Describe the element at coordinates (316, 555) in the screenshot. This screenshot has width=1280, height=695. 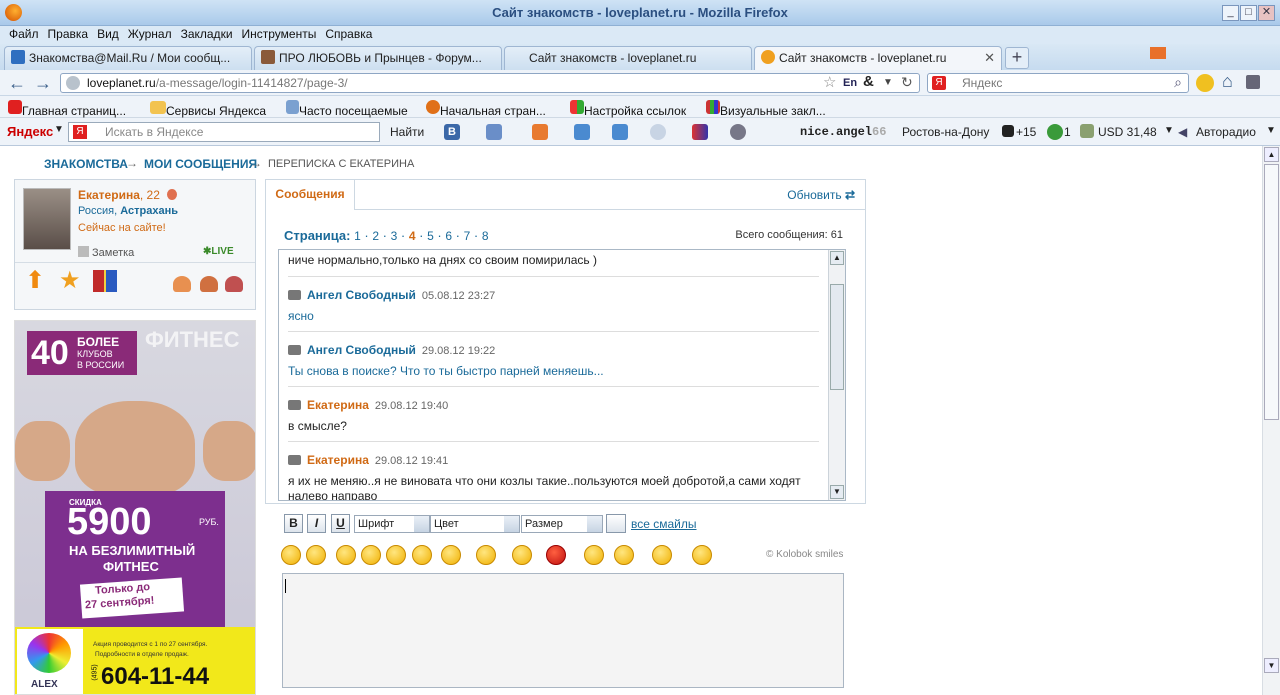
I see `sad-smile-icon` at that location.